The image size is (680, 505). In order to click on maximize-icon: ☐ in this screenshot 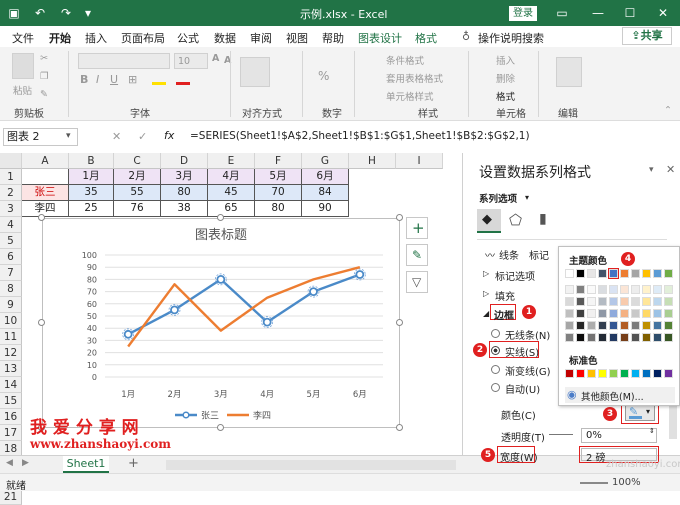, I will do `click(630, 13)`.